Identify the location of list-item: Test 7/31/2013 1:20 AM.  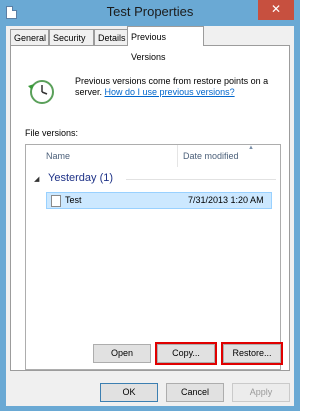
(159, 200).